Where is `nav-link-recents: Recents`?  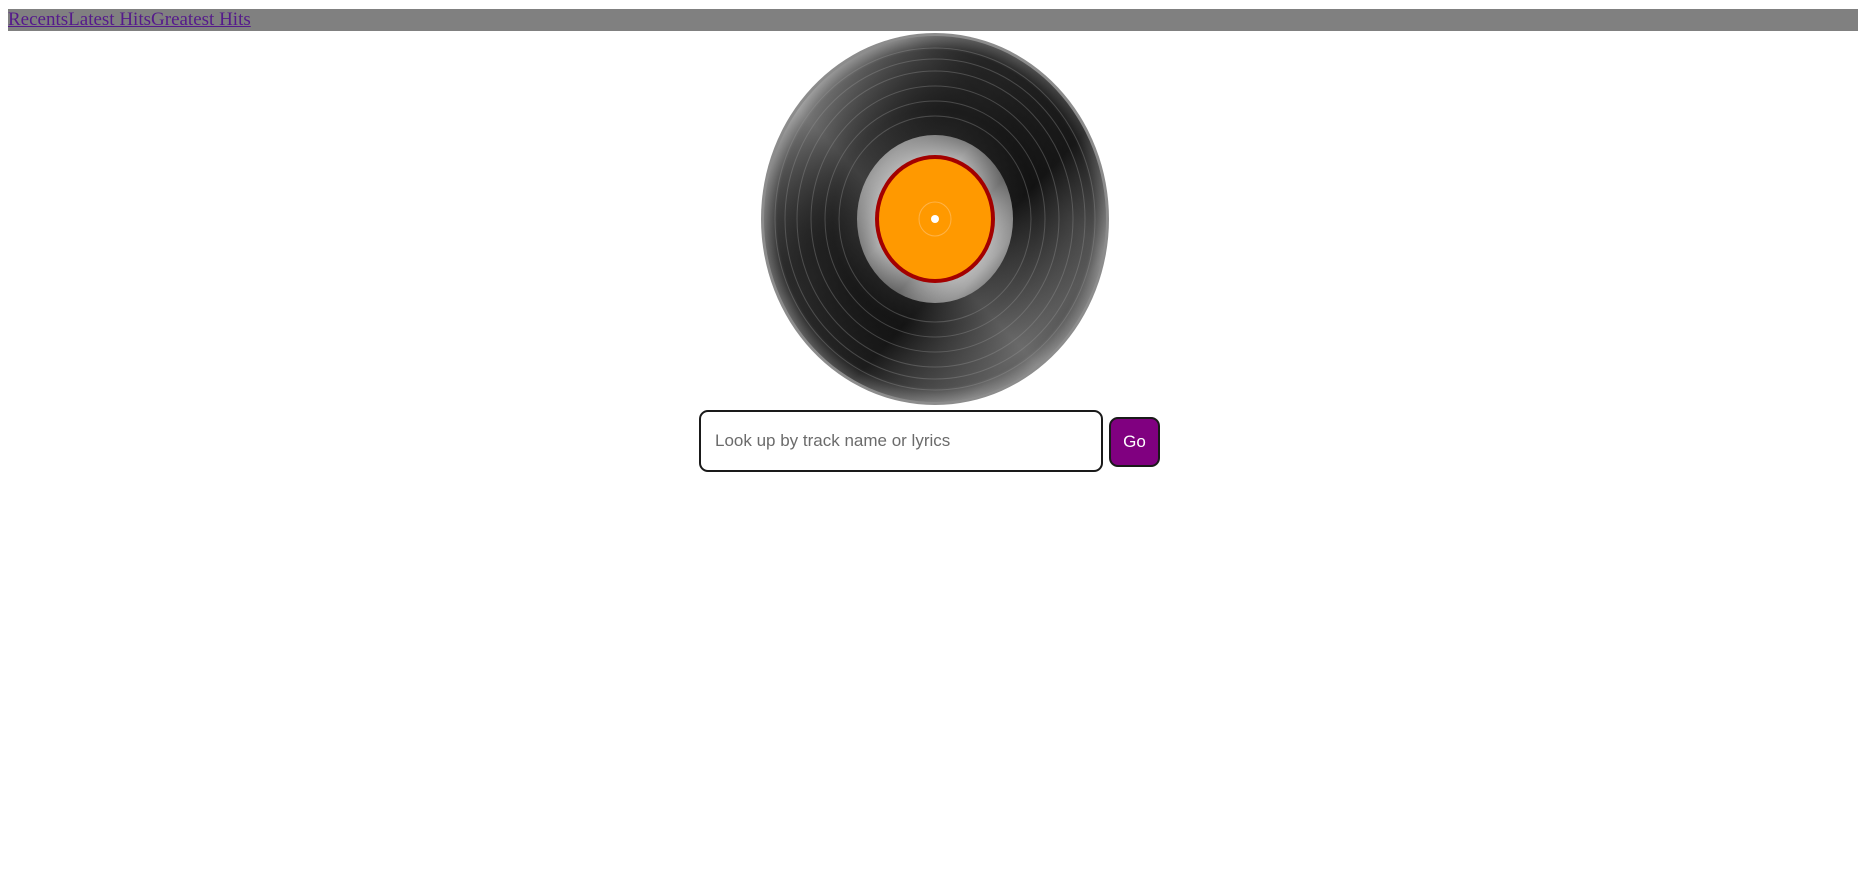
nav-link-recents: Recents is located at coordinates (38, 20).